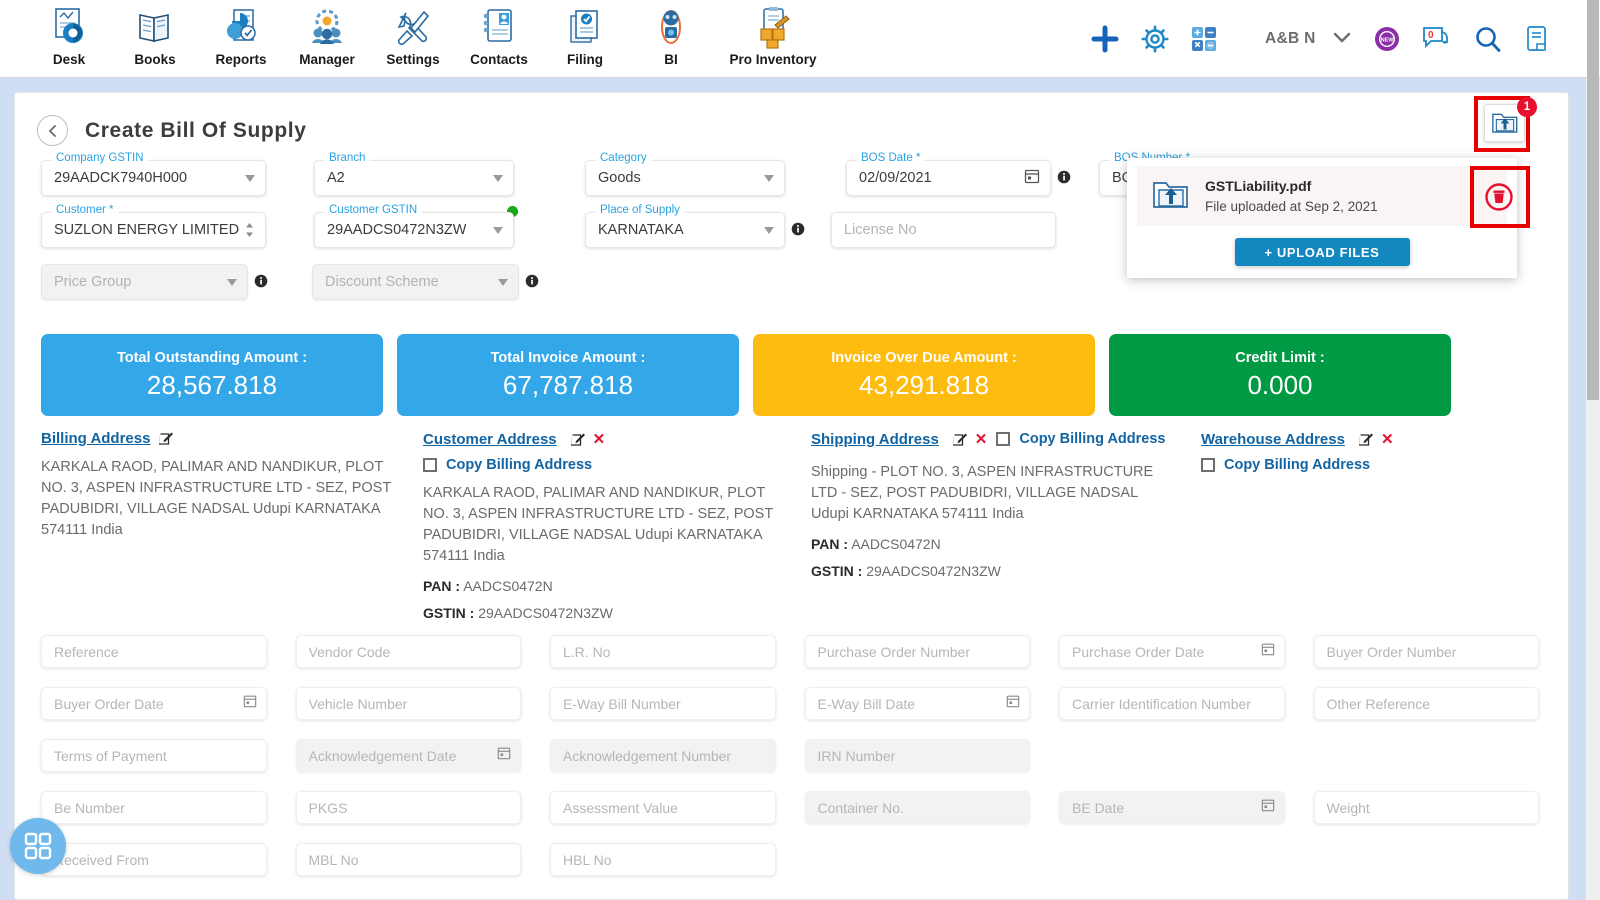 This screenshot has width=1600, height=900. What do you see at coordinates (153, 174) in the screenshot?
I see `field-company-gstin: Company GSTIN 29AADCK7940H000` at bounding box center [153, 174].